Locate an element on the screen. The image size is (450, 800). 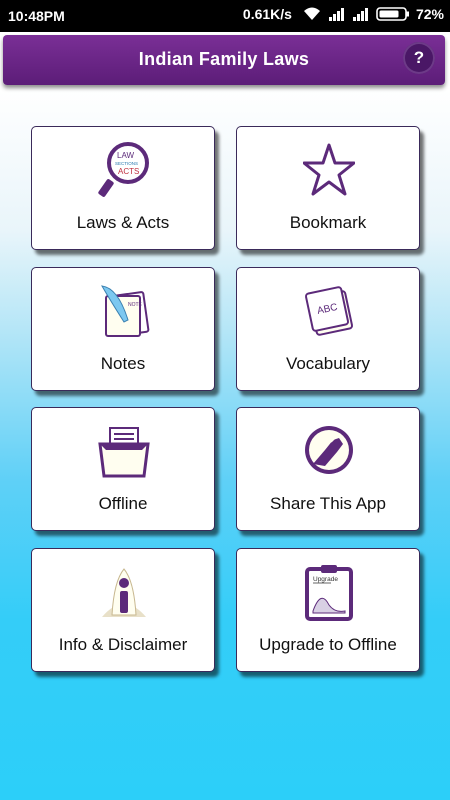
info-disclaimer-button: Info & Disclaimer is located at coordinates (123, 610).